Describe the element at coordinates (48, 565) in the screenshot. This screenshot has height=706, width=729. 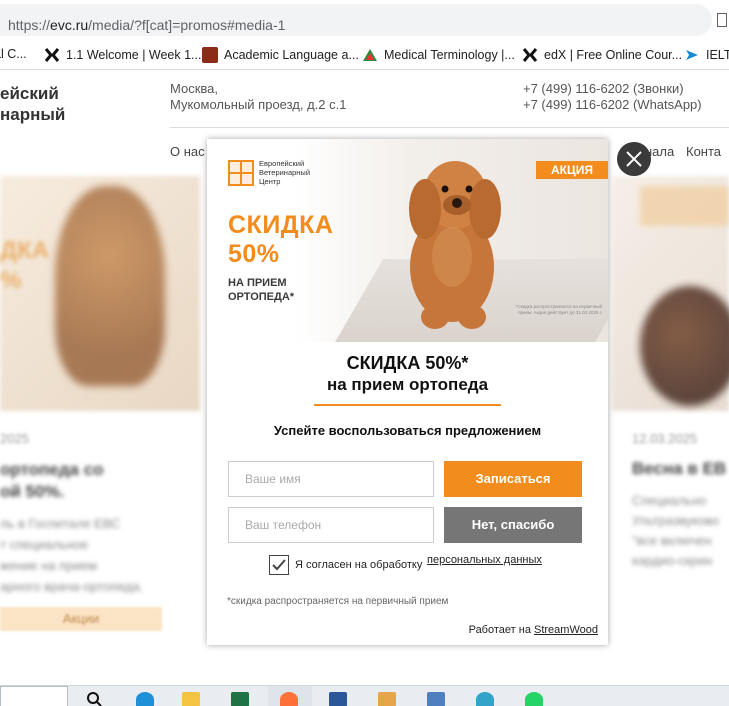
I see `desc-line: жение на прием` at that location.